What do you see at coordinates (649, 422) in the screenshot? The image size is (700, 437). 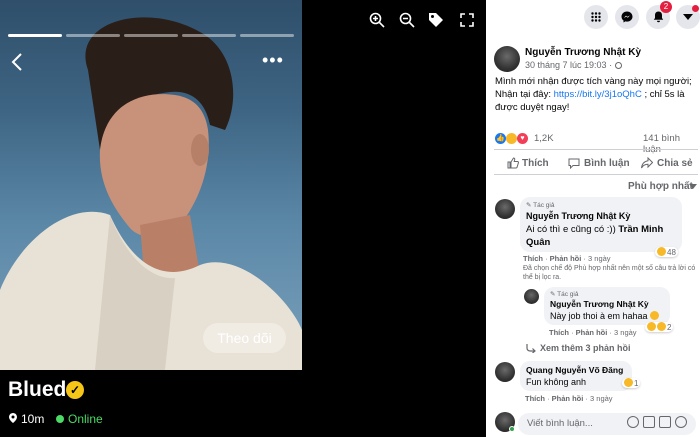 I see `camera-icon` at bounding box center [649, 422].